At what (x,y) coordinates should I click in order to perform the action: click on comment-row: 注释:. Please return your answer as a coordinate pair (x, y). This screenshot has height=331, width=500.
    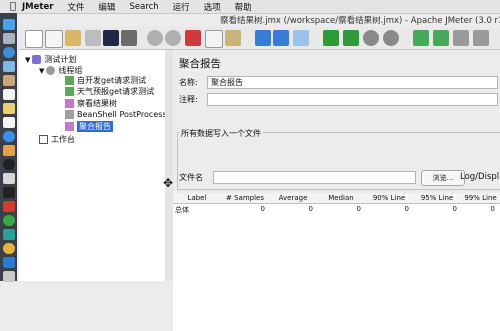
    Looking at the image, I should click on (338, 99).